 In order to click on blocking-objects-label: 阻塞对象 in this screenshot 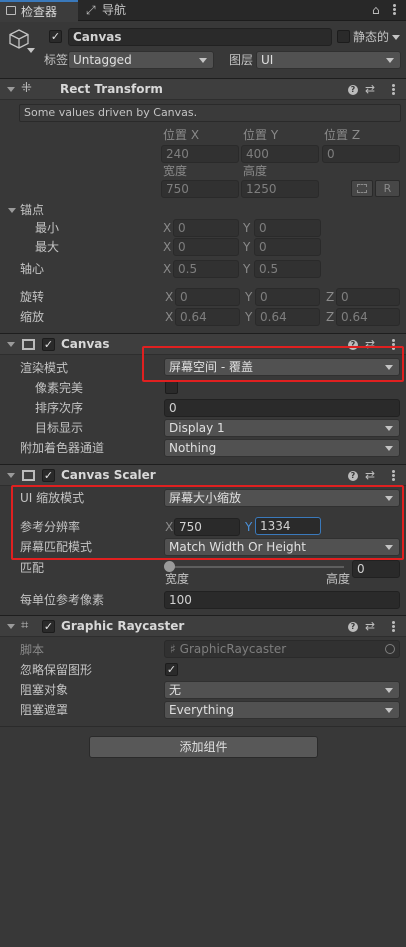, I will do `click(44, 690)`.